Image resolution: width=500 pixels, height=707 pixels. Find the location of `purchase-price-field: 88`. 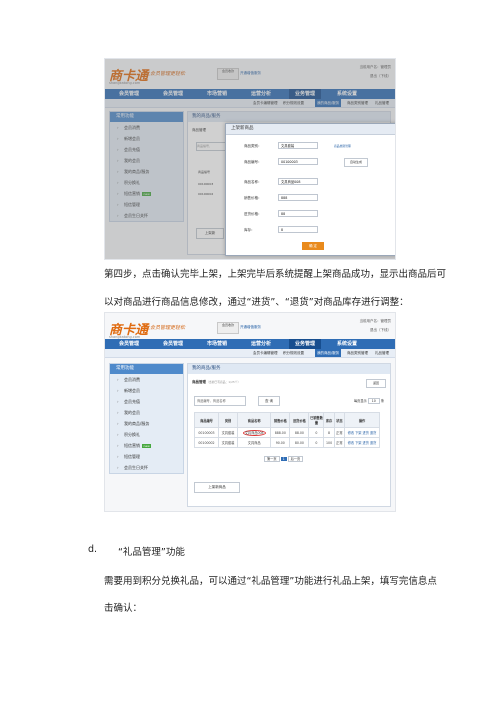

purchase-price-field: 88 is located at coordinates (298, 213).